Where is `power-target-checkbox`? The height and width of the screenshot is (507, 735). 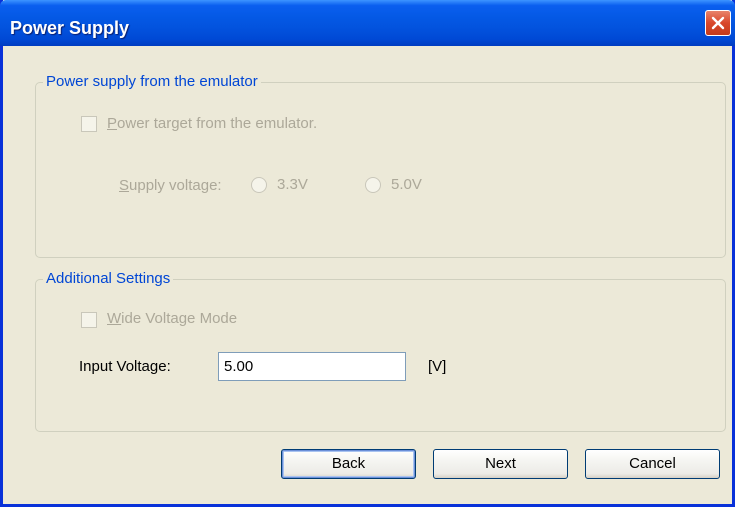 power-target-checkbox is located at coordinates (89, 124).